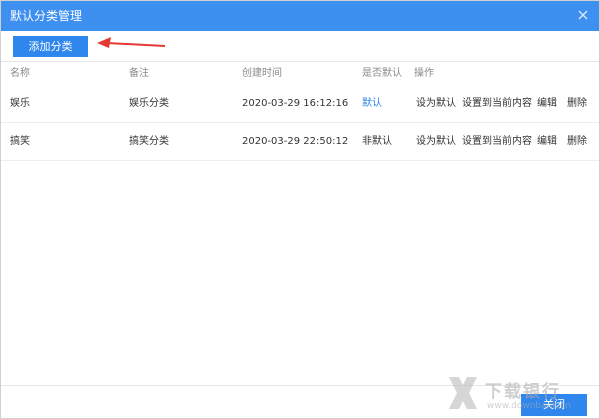  Describe the element at coordinates (50, 46) in the screenshot. I see `add-category-button: 添加分类` at that location.